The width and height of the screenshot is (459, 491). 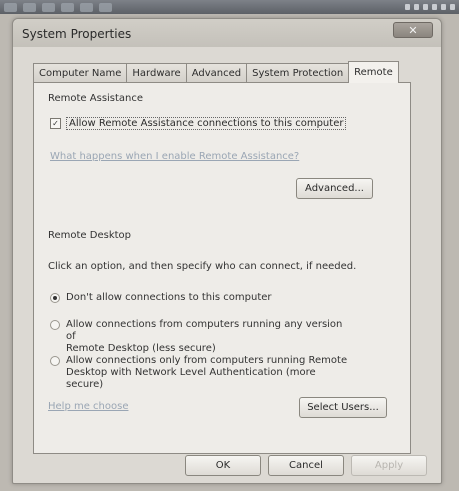 I want to click on apply-button-label: Apply, so click(x=389, y=465).